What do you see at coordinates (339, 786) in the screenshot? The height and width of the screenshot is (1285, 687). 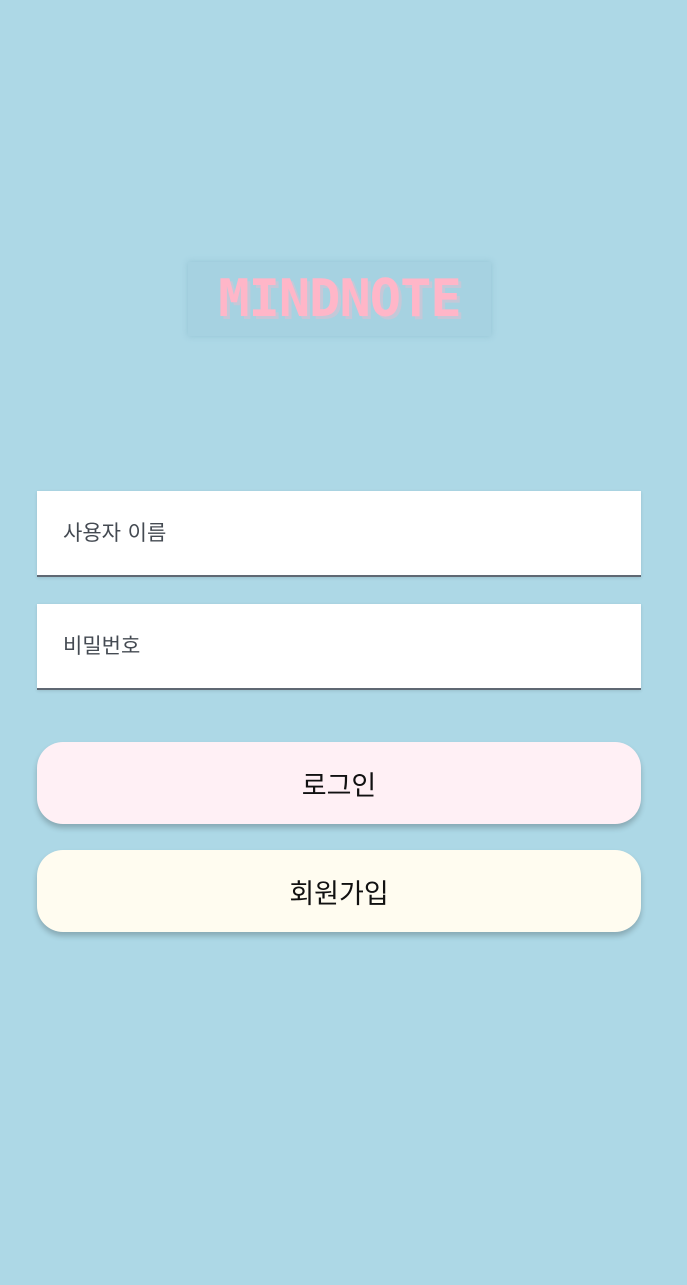 I see `login-button-label: 로그인` at bounding box center [339, 786].